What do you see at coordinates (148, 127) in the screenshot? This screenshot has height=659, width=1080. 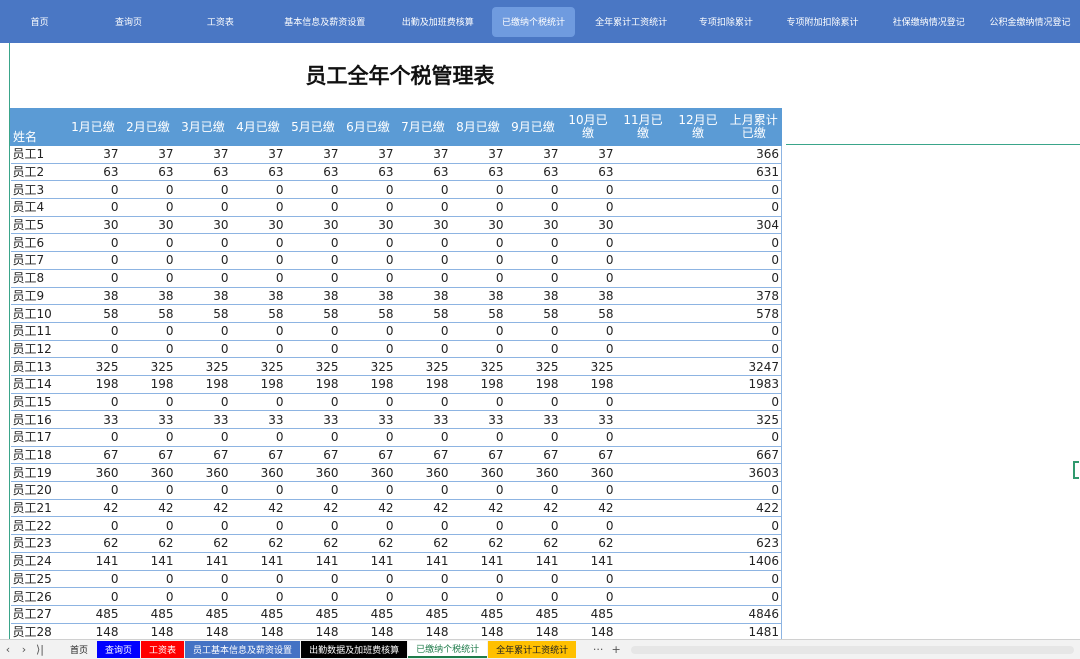 I see `column-header: 2月已缴` at bounding box center [148, 127].